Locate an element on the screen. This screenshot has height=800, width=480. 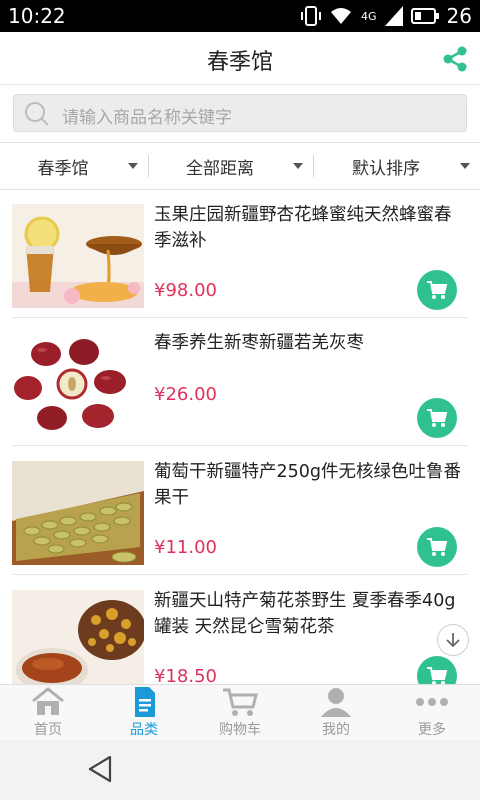
tab-cart: 购物车 is located at coordinates (240, 713).